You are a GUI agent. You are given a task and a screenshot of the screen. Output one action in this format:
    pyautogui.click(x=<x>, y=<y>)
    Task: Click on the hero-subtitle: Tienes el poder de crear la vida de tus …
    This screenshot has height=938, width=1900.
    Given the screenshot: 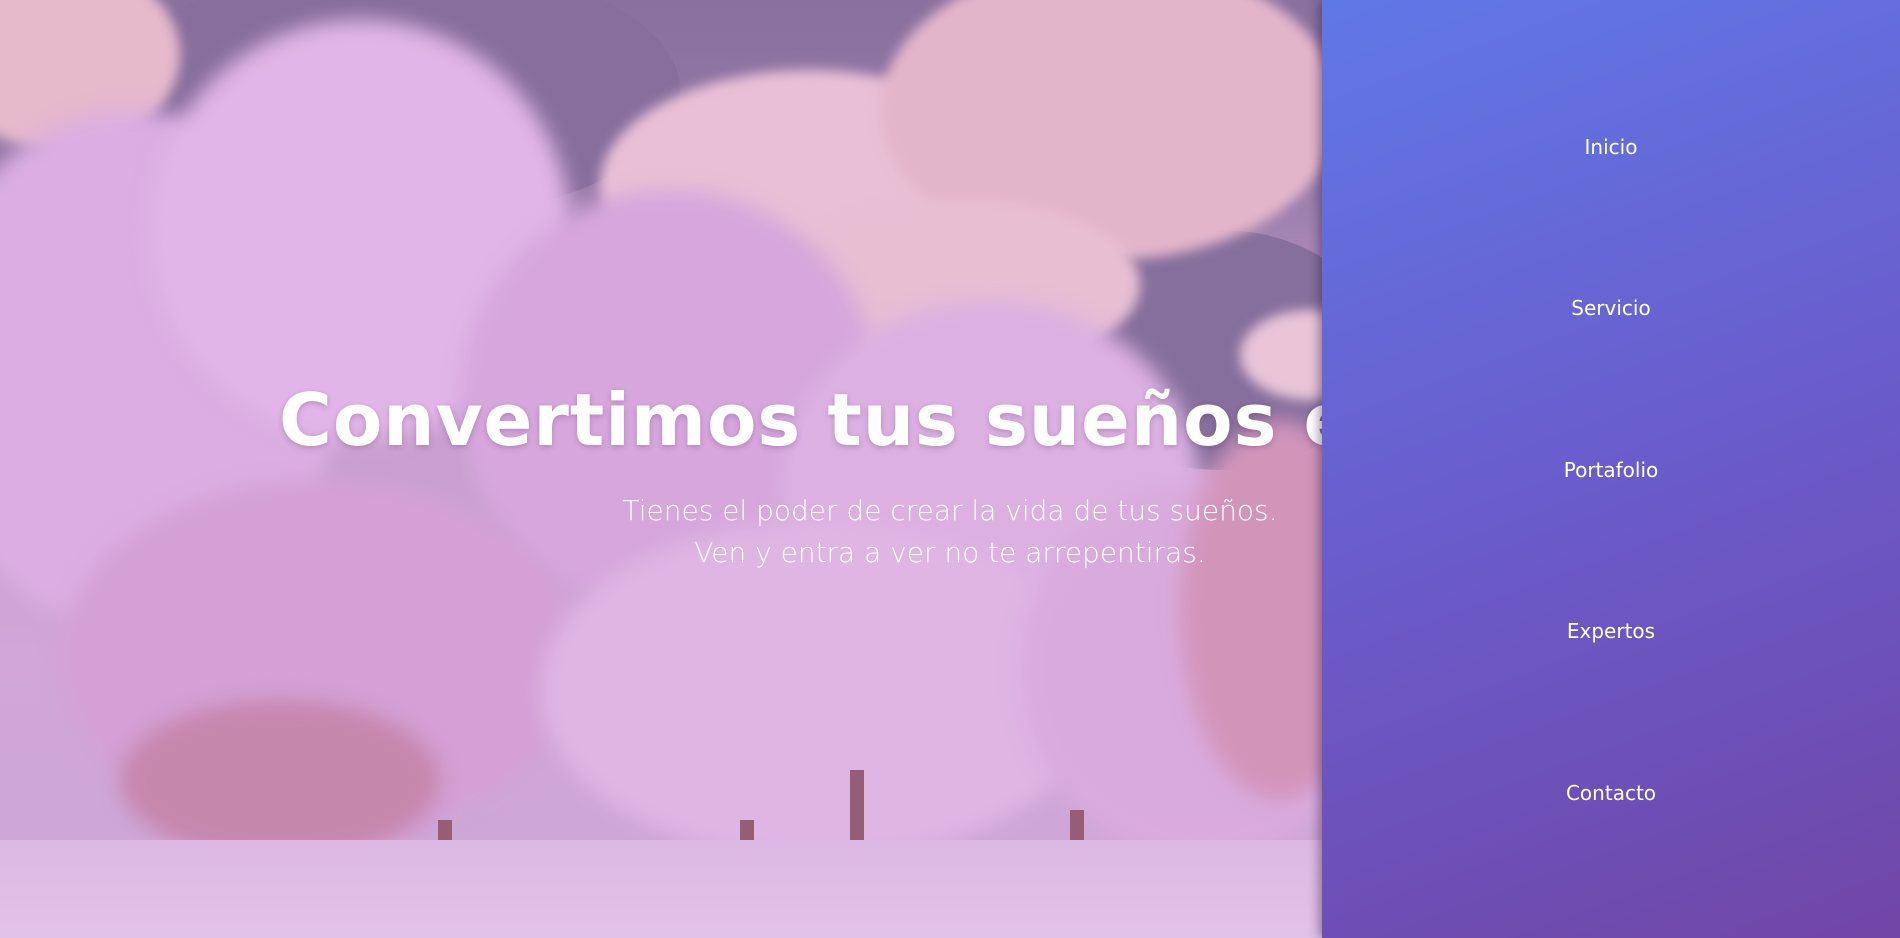 What is the action you would take?
    pyautogui.click(x=950, y=532)
    